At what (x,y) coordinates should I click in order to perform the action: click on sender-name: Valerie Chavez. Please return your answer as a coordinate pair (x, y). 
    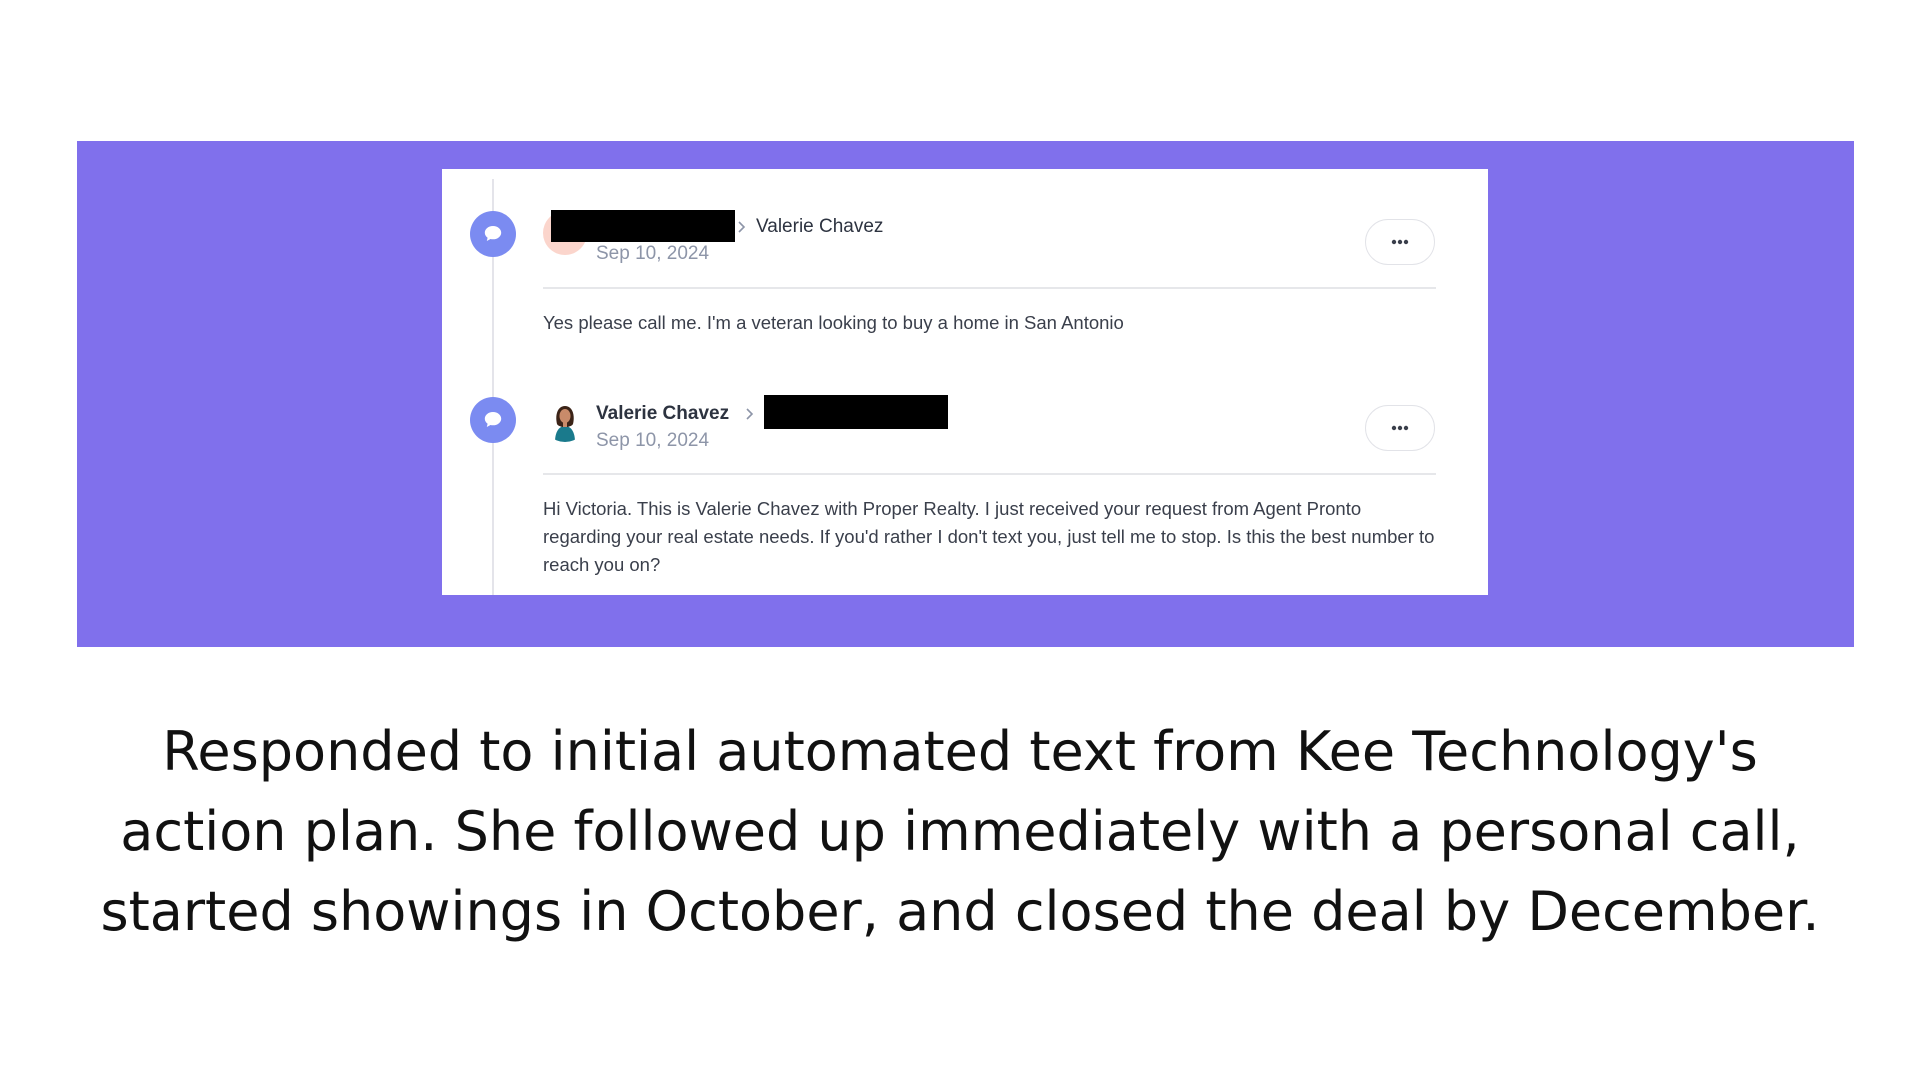
    Looking at the image, I should click on (662, 414).